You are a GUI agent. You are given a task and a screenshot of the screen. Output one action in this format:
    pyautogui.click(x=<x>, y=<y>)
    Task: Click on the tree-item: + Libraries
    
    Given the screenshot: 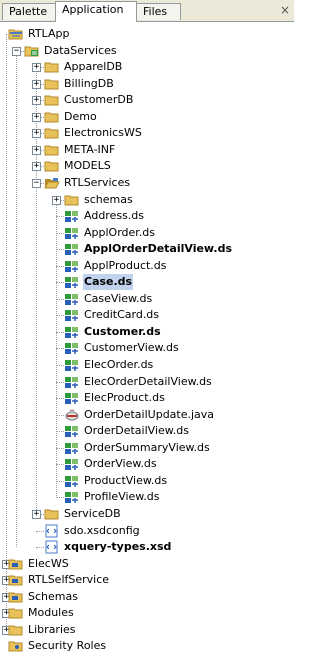 What is the action you would take?
    pyautogui.click(x=145, y=630)
    